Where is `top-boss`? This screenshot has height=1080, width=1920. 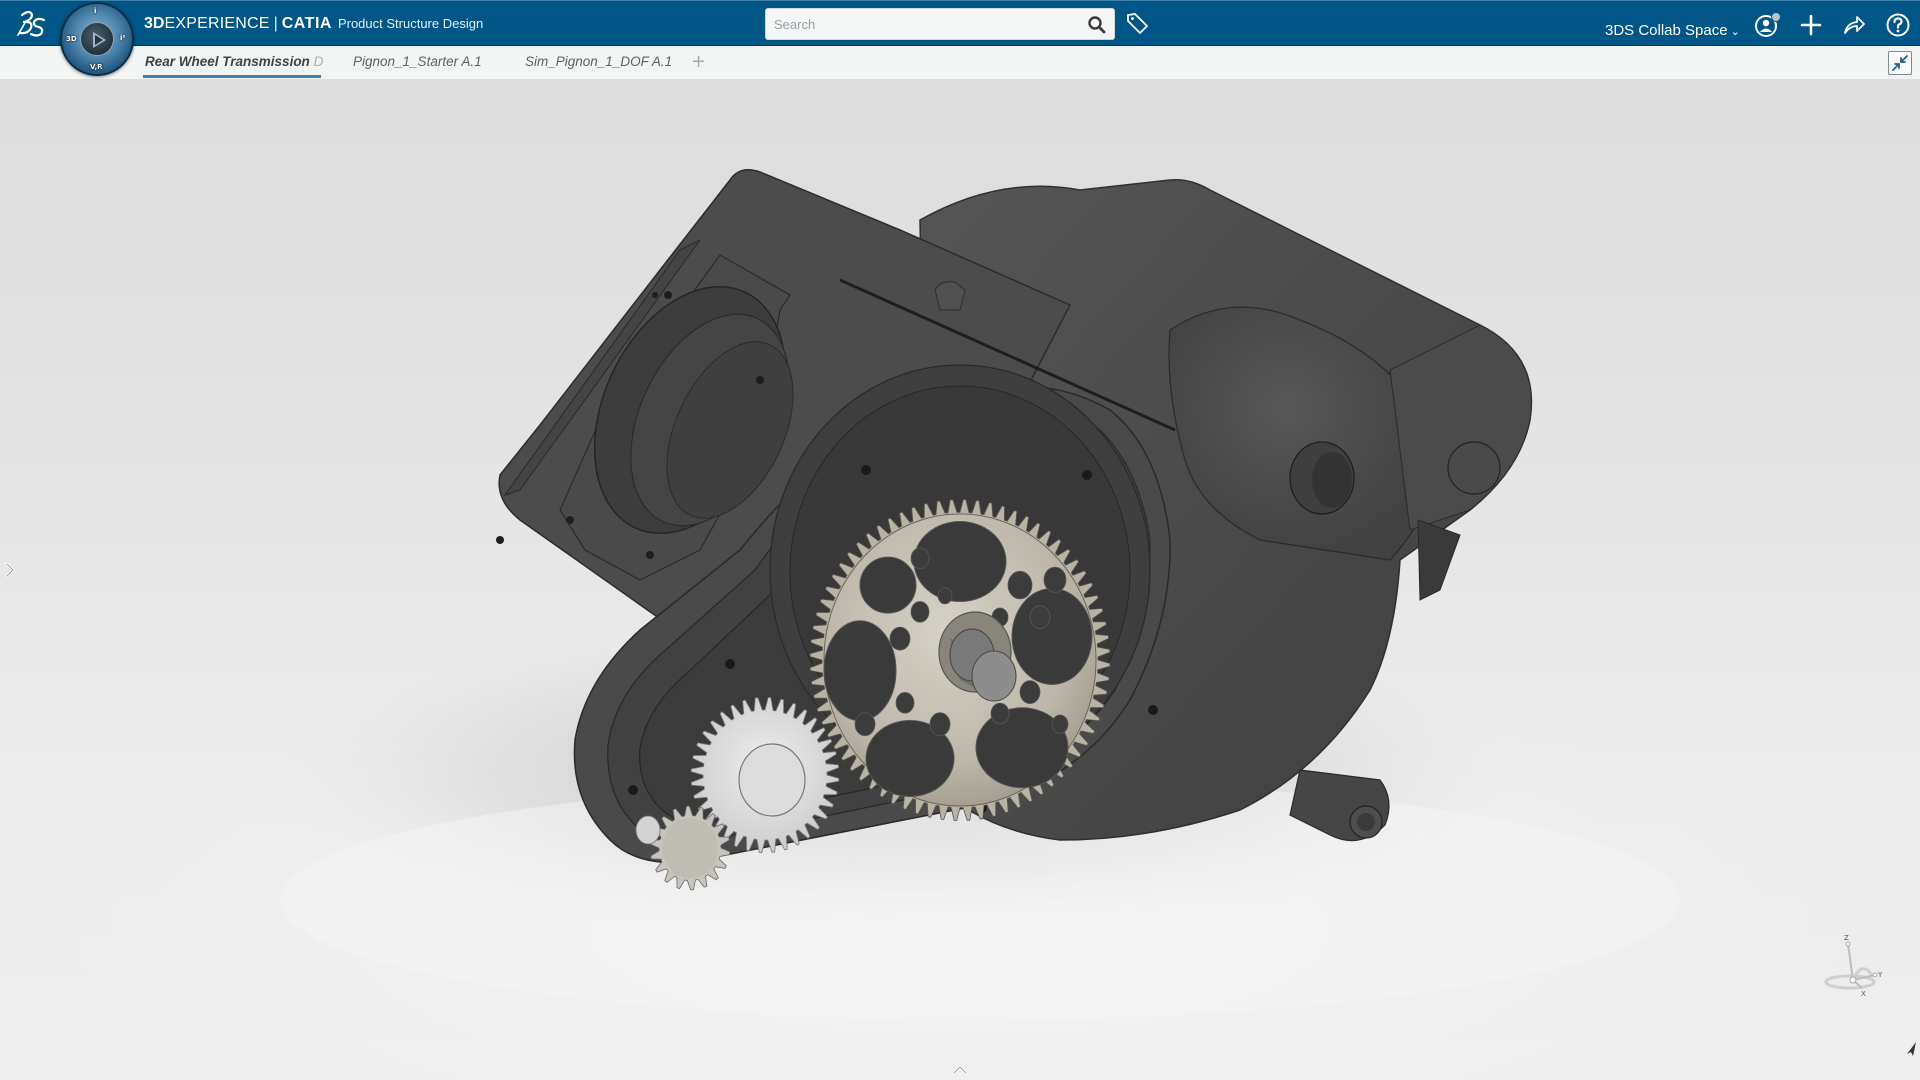 top-boss is located at coordinates (950, 296).